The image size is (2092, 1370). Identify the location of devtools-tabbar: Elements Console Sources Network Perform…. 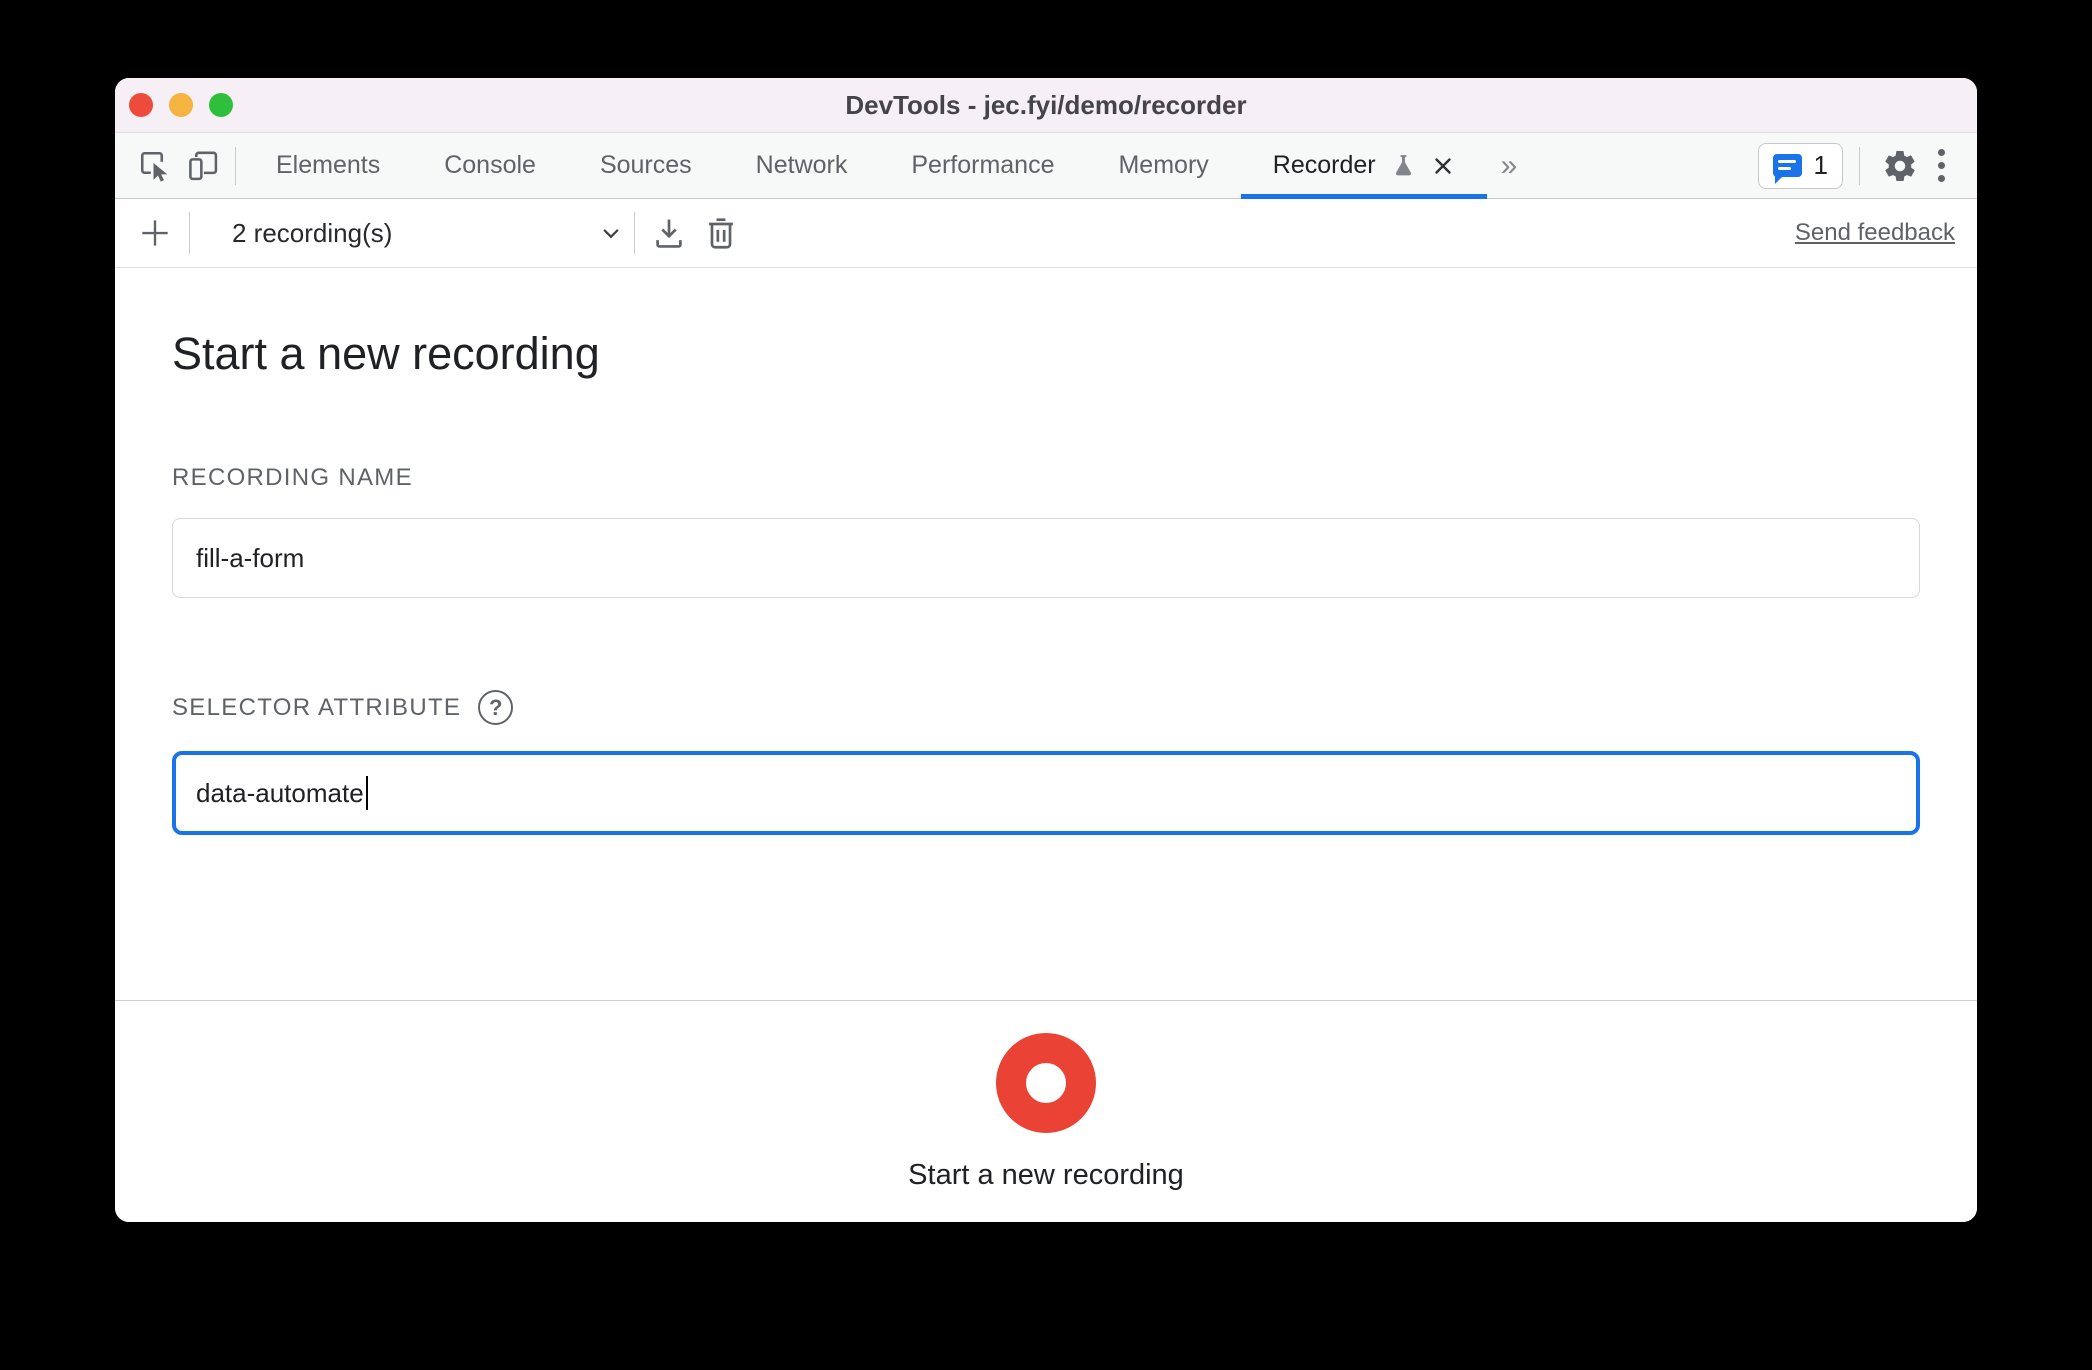
(1046, 166).